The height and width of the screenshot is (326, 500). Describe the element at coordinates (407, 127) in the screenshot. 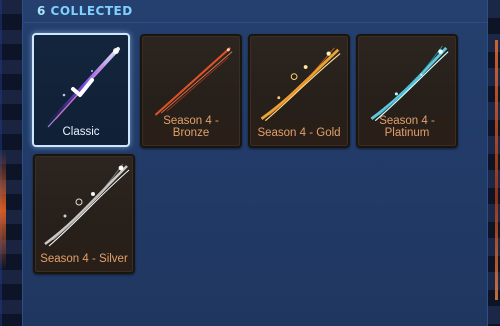

I see `item-label: Season 4 - Platinum` at that location.